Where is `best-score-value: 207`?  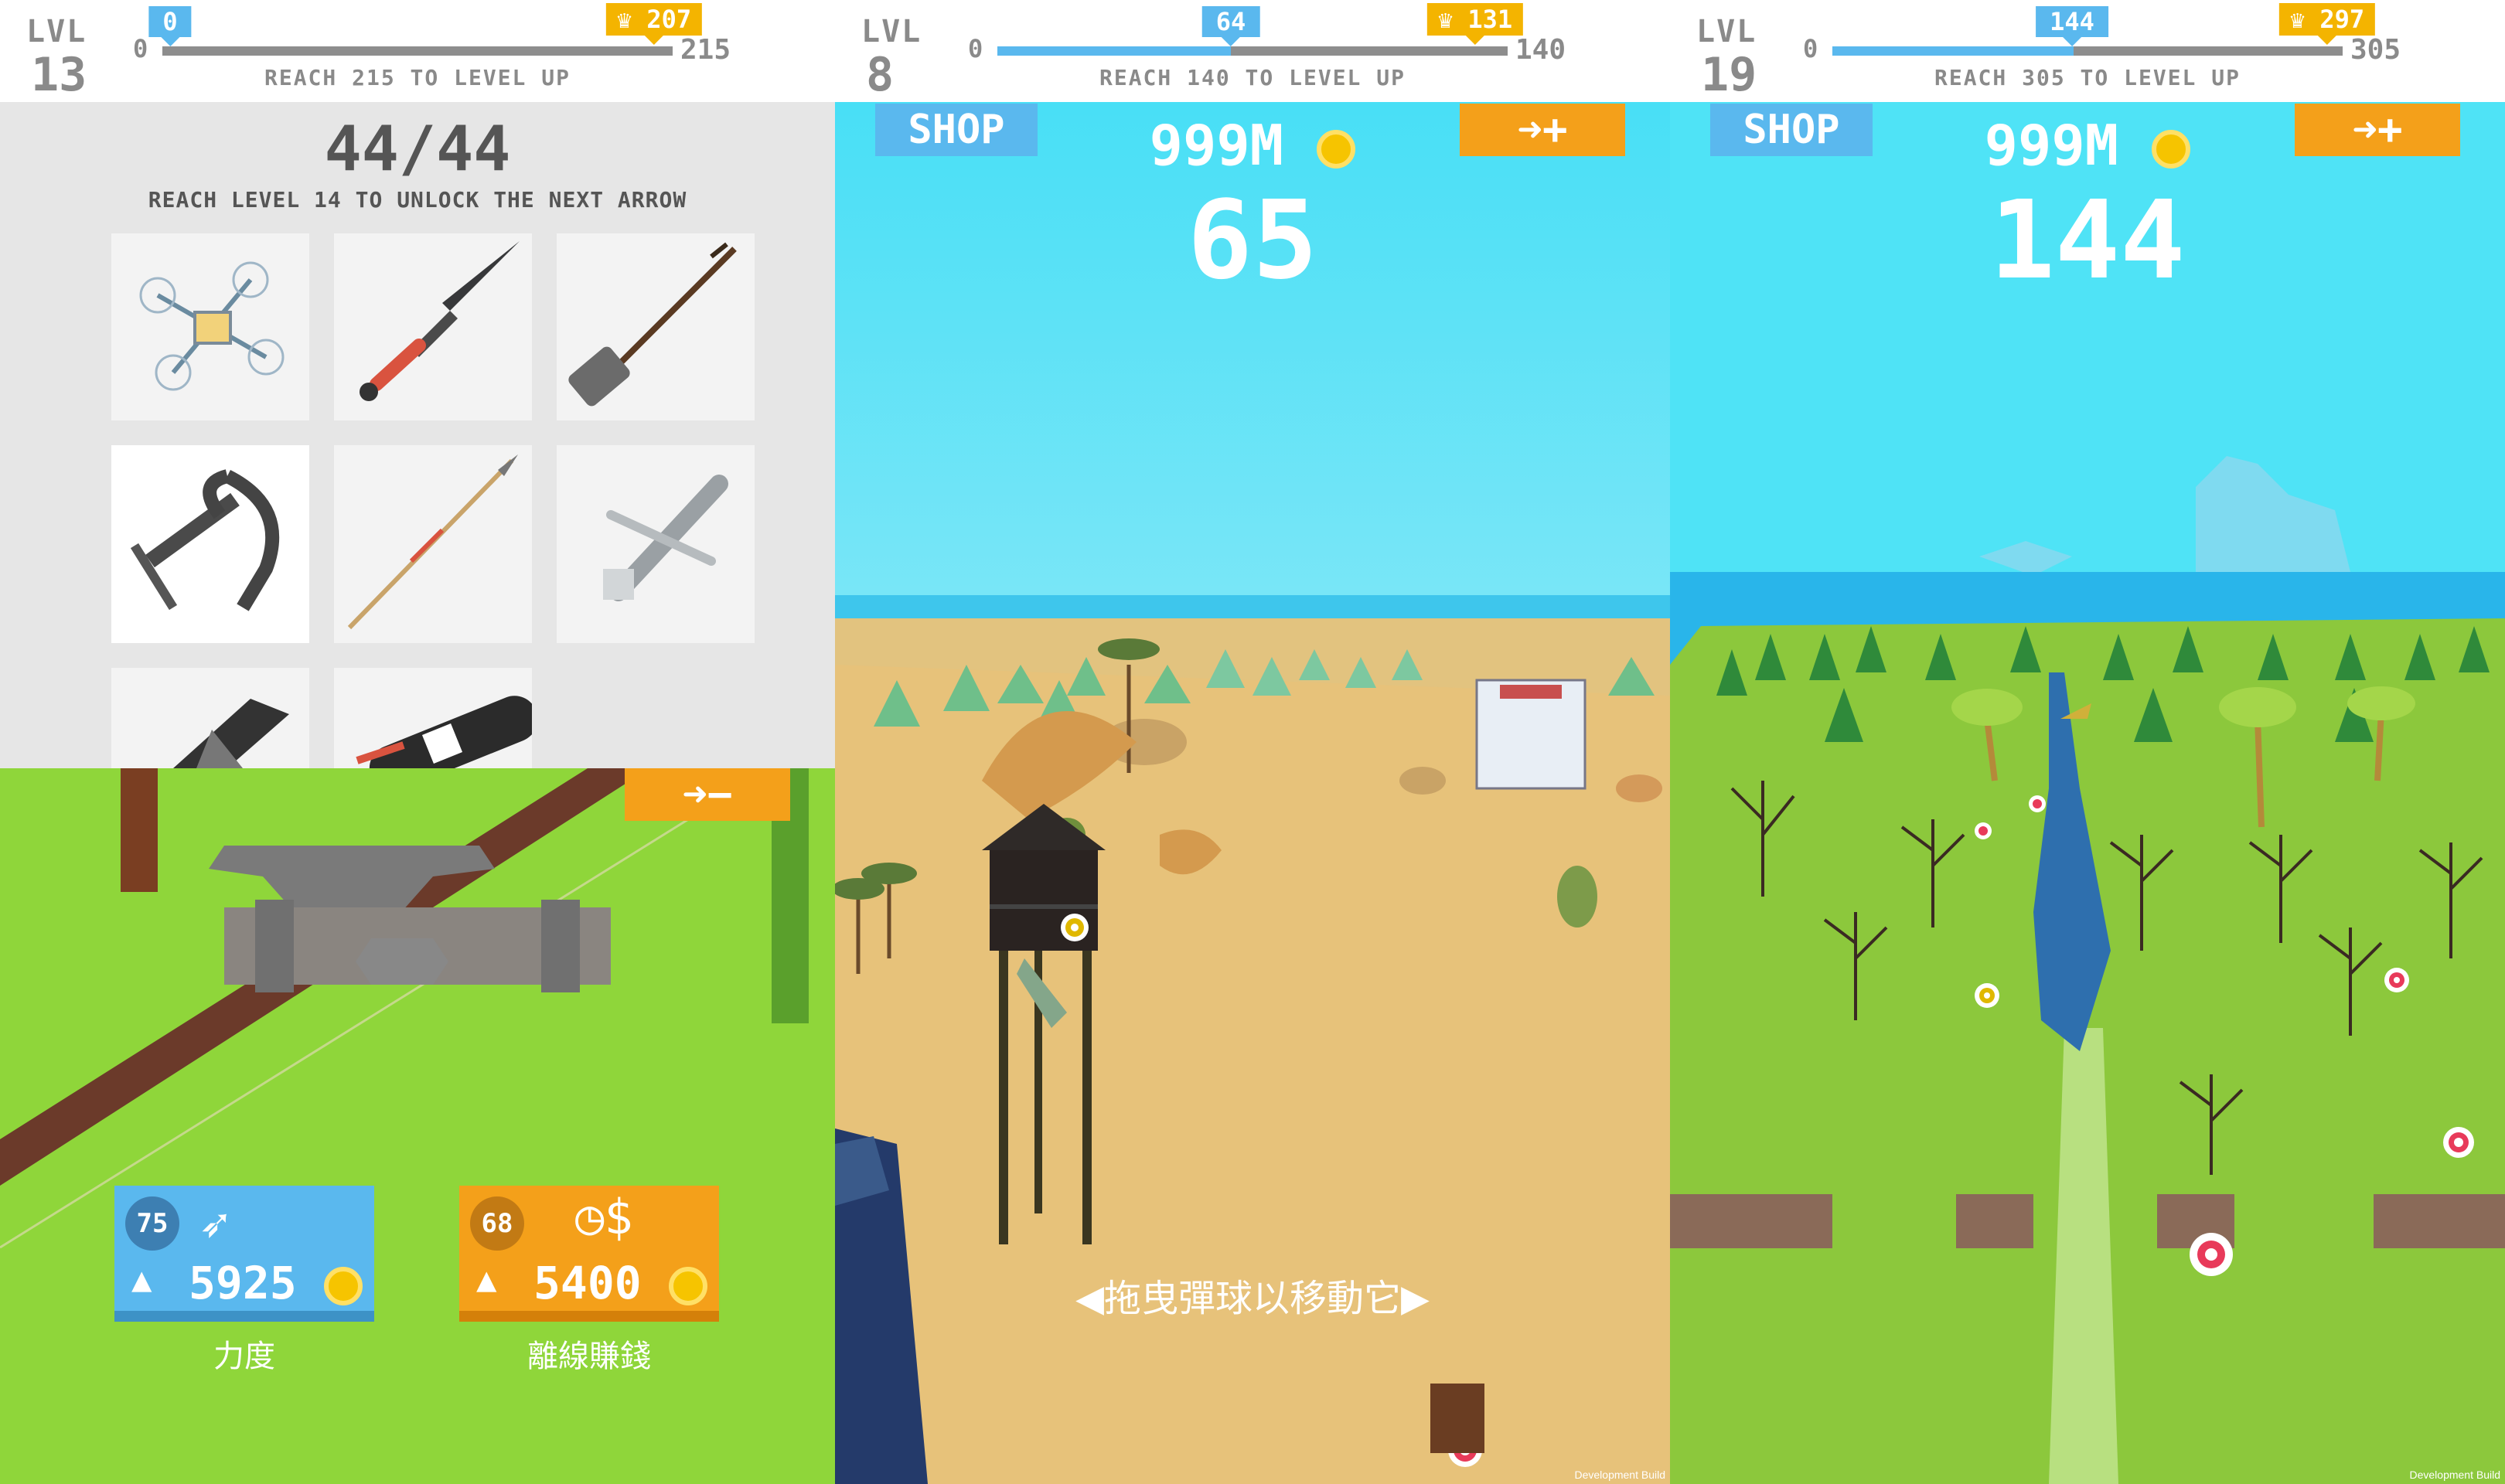 best-score-value: 207 is located at coordinates (669, 19).